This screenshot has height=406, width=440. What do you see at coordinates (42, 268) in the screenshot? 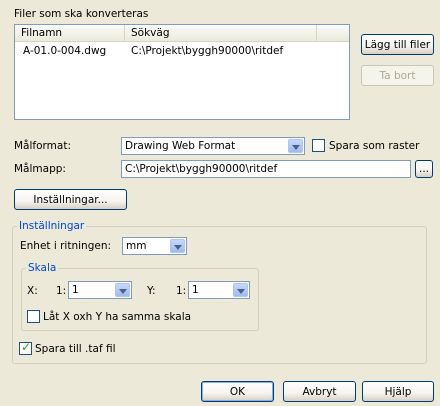
I see `scale-group-title: Skala` at bounding box center [42, 268].